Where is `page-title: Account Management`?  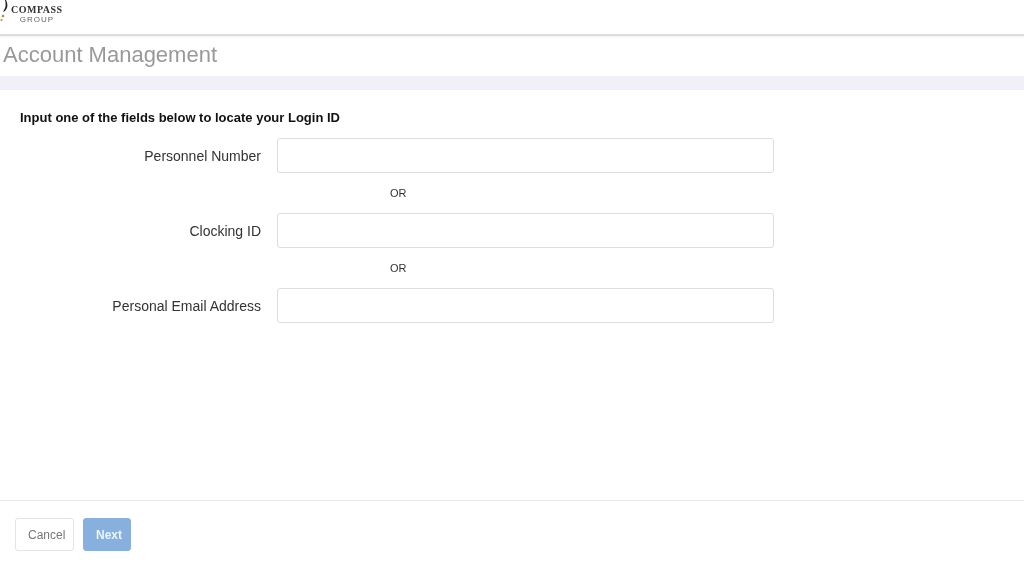 page-title: Account Management is located at coordinates (110, 55).